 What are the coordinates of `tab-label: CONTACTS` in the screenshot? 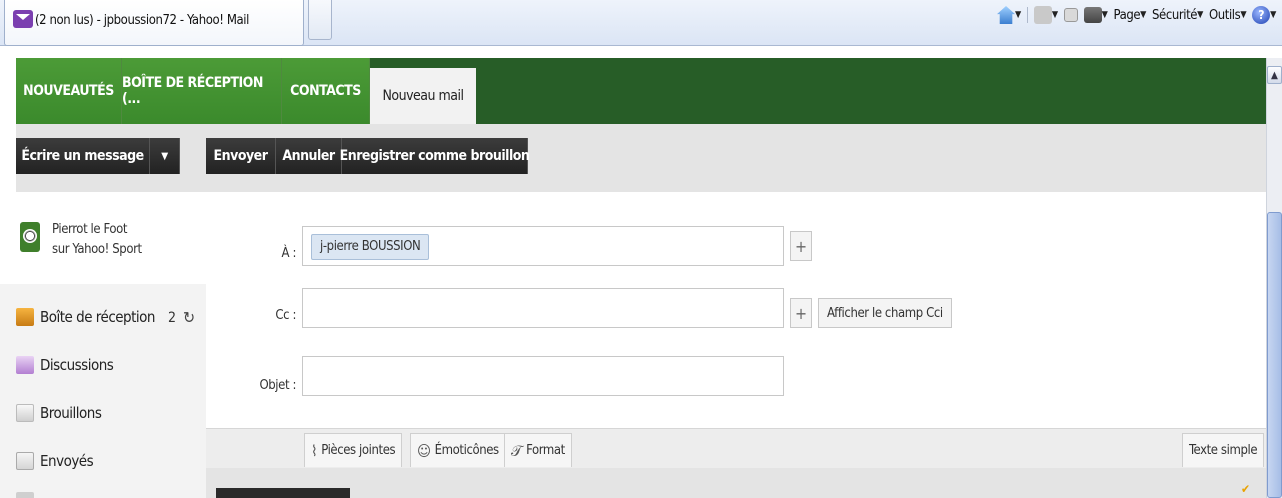 It's located at (325, 91).